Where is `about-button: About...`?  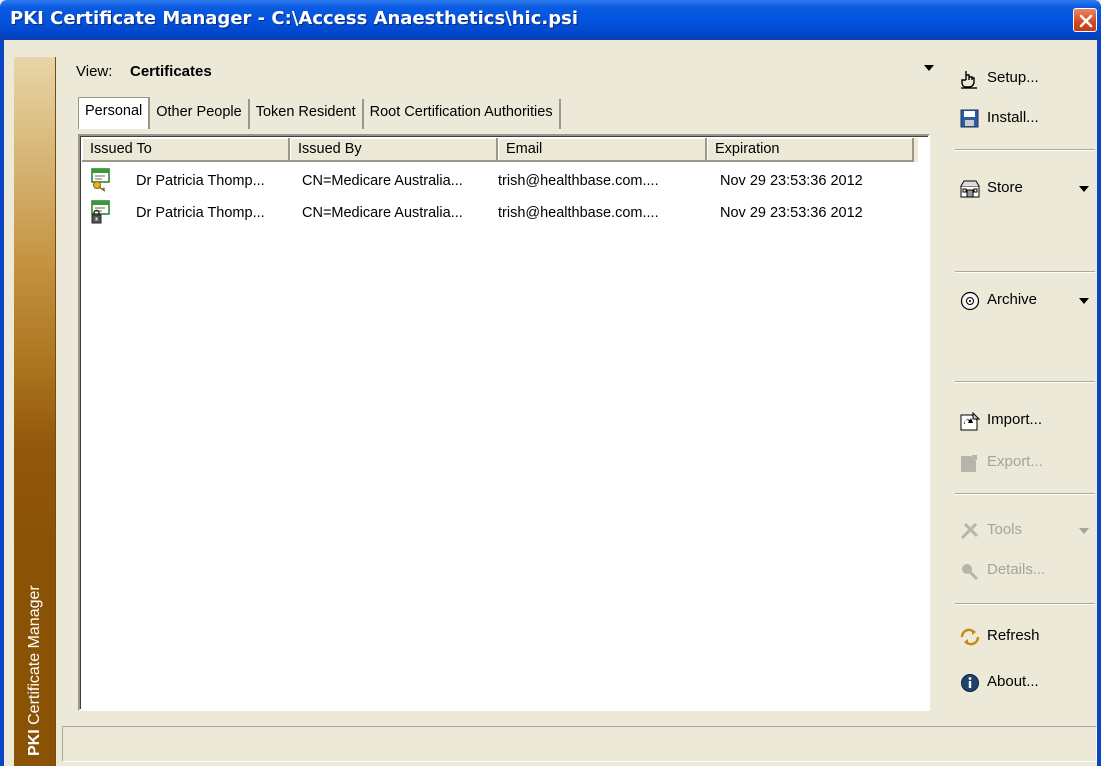
about-button: About... is located at coordinates (1025, 683).